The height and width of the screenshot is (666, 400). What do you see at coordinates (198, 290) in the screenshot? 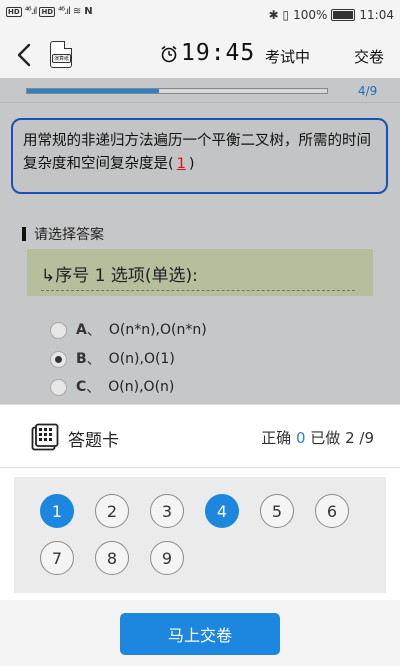
I see `dashed-divider` at bounding box center [198, 290].